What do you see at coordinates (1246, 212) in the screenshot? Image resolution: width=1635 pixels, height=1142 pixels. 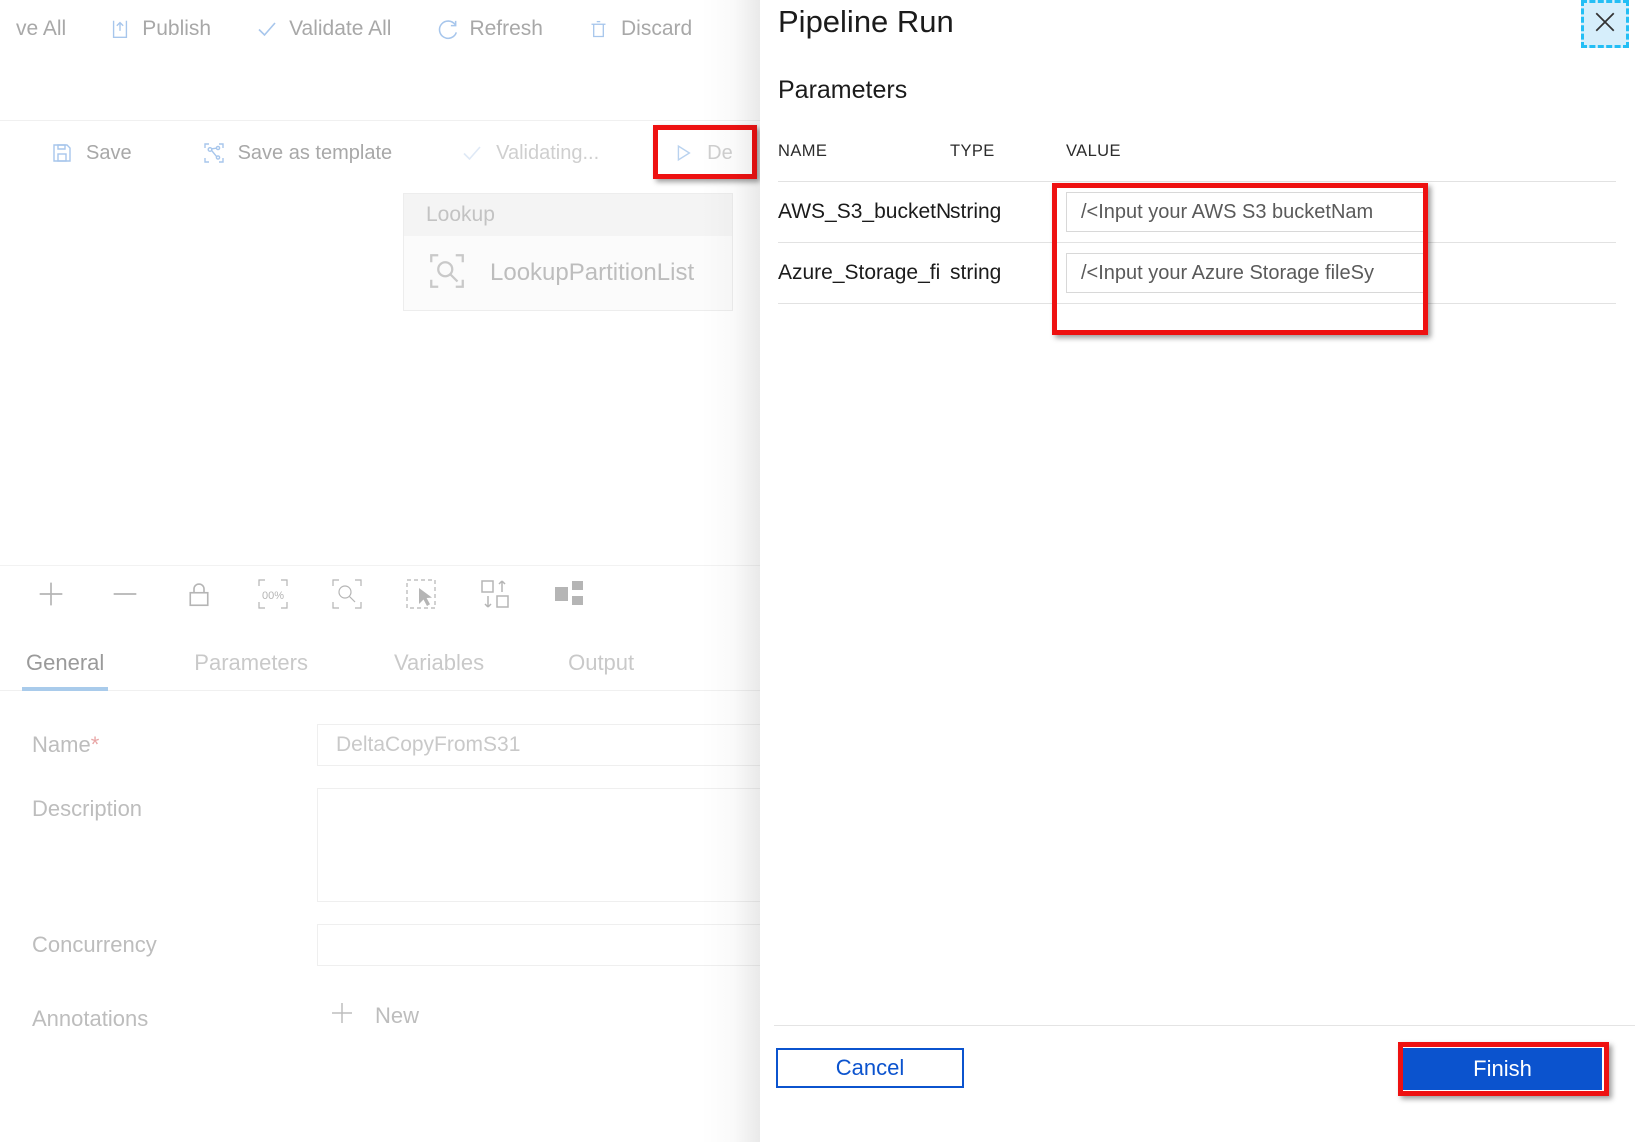 I see `parameter-value-input: /<Input your AWS S3 bucketNam` at bounding box center [1246, 212].